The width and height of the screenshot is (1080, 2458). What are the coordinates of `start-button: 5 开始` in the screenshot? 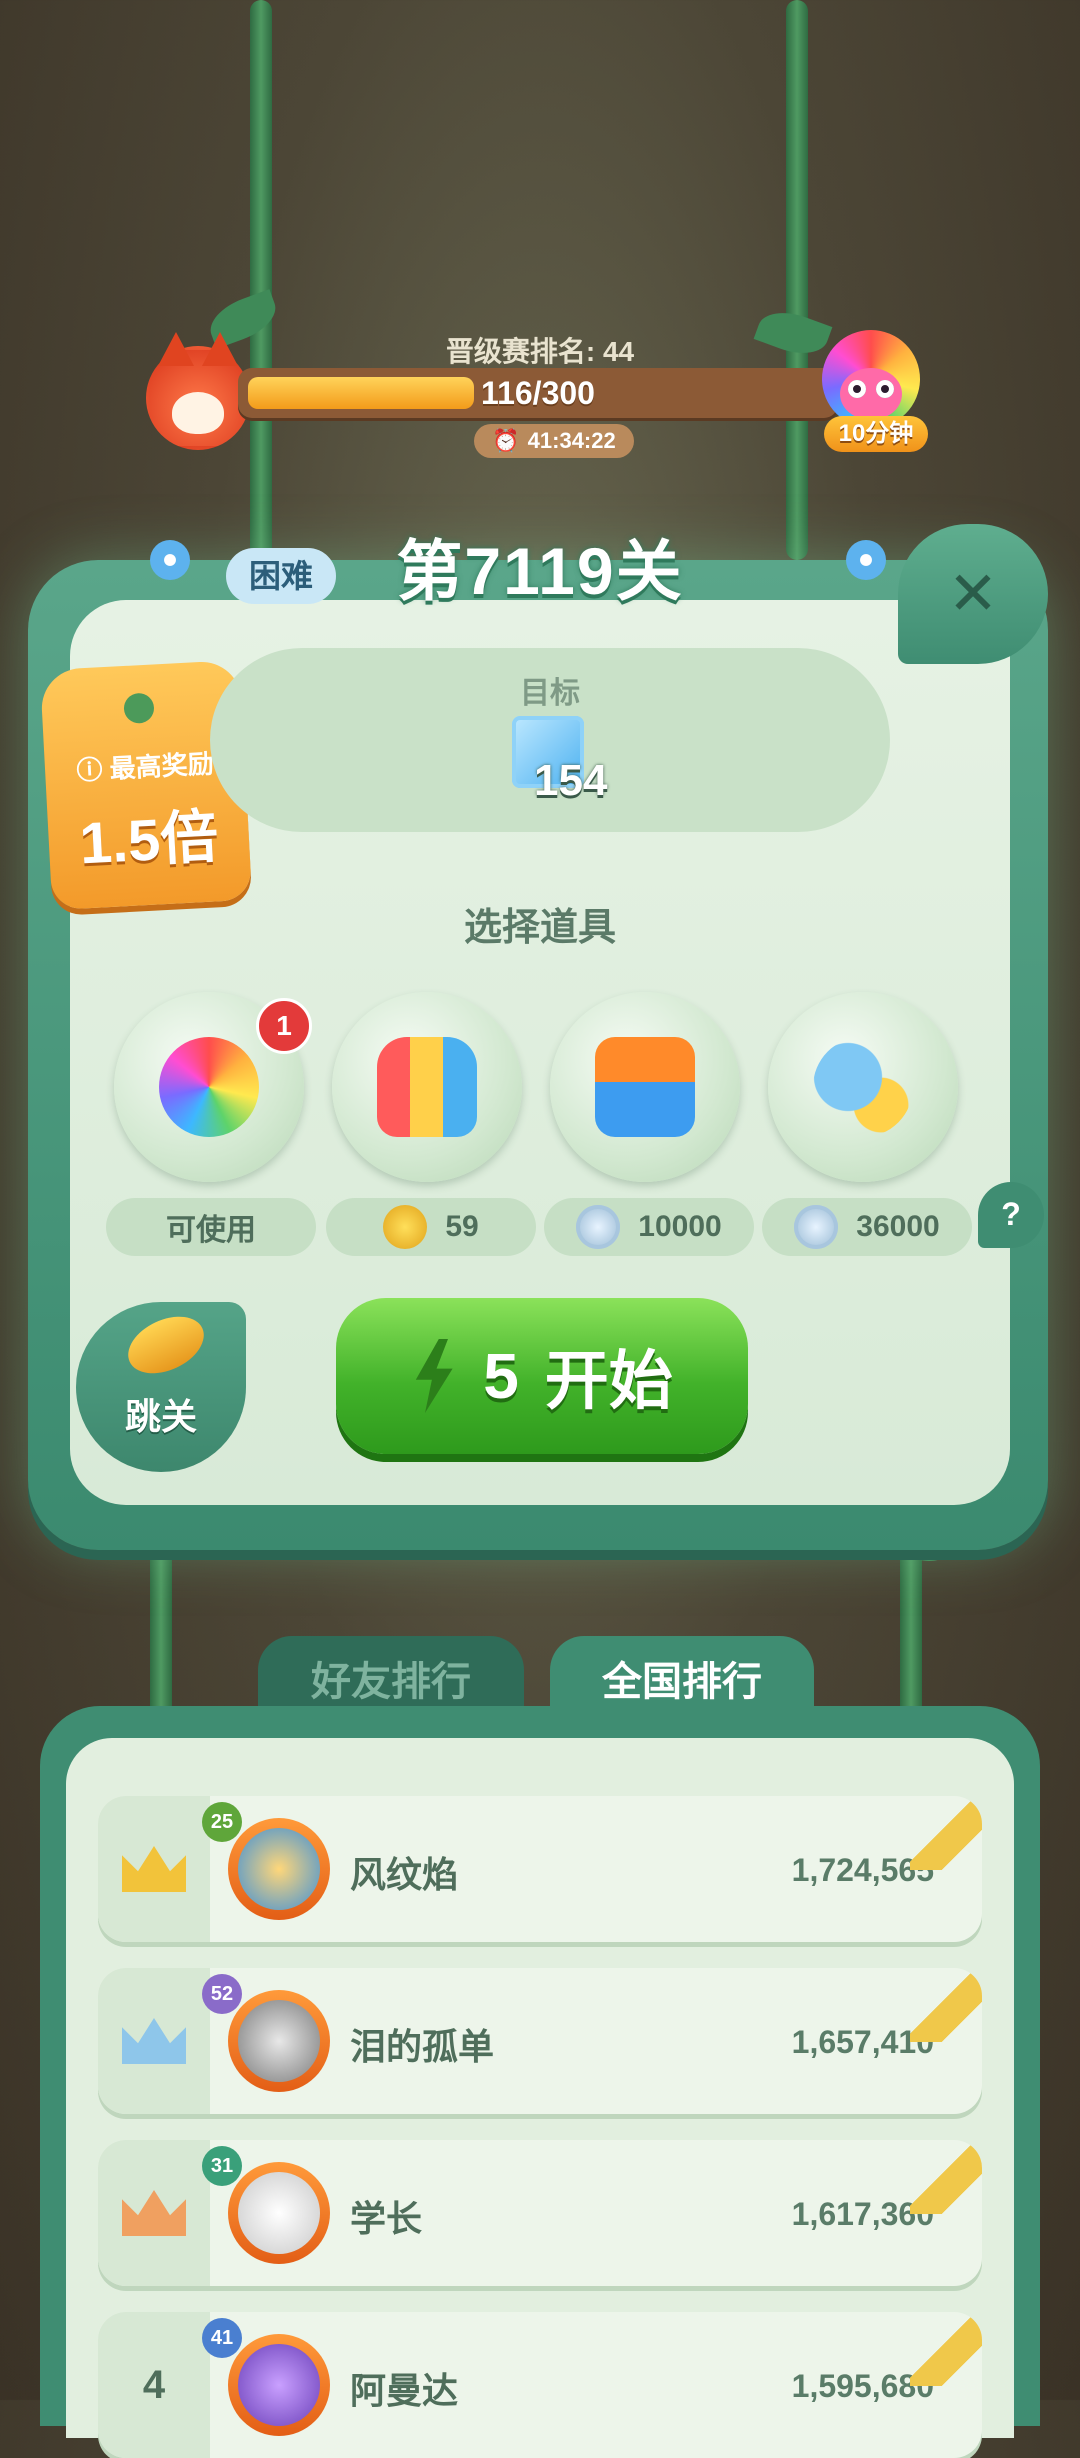 It's located at (542, 1376).